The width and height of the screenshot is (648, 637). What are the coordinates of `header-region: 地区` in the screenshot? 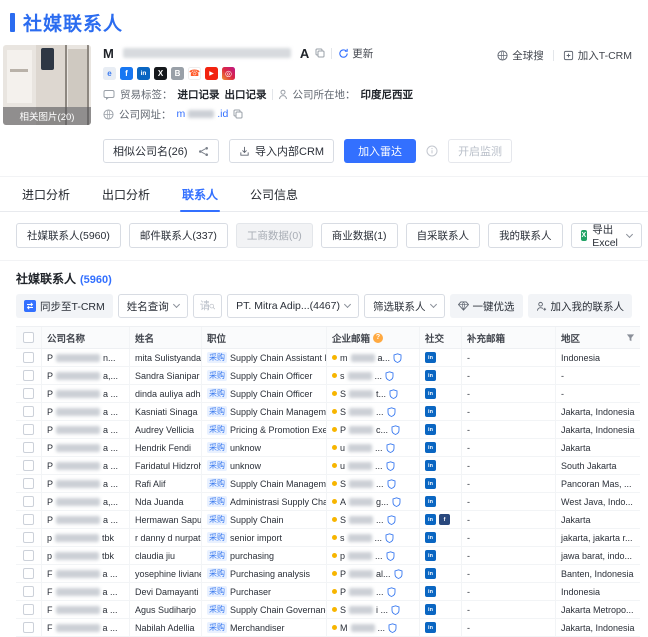 It's located at (598, 337).